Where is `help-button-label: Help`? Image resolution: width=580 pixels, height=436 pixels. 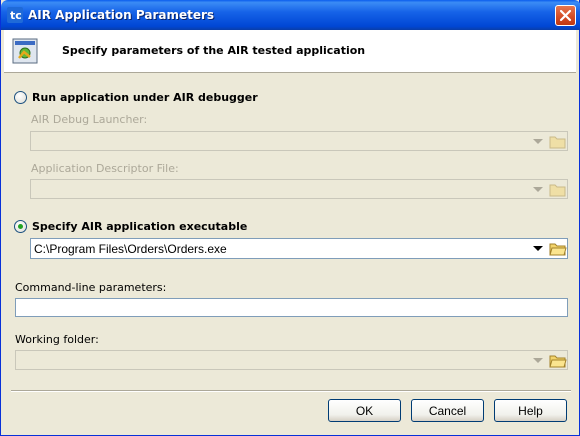 help-button-label: Help is located at coordinates (530, 410).